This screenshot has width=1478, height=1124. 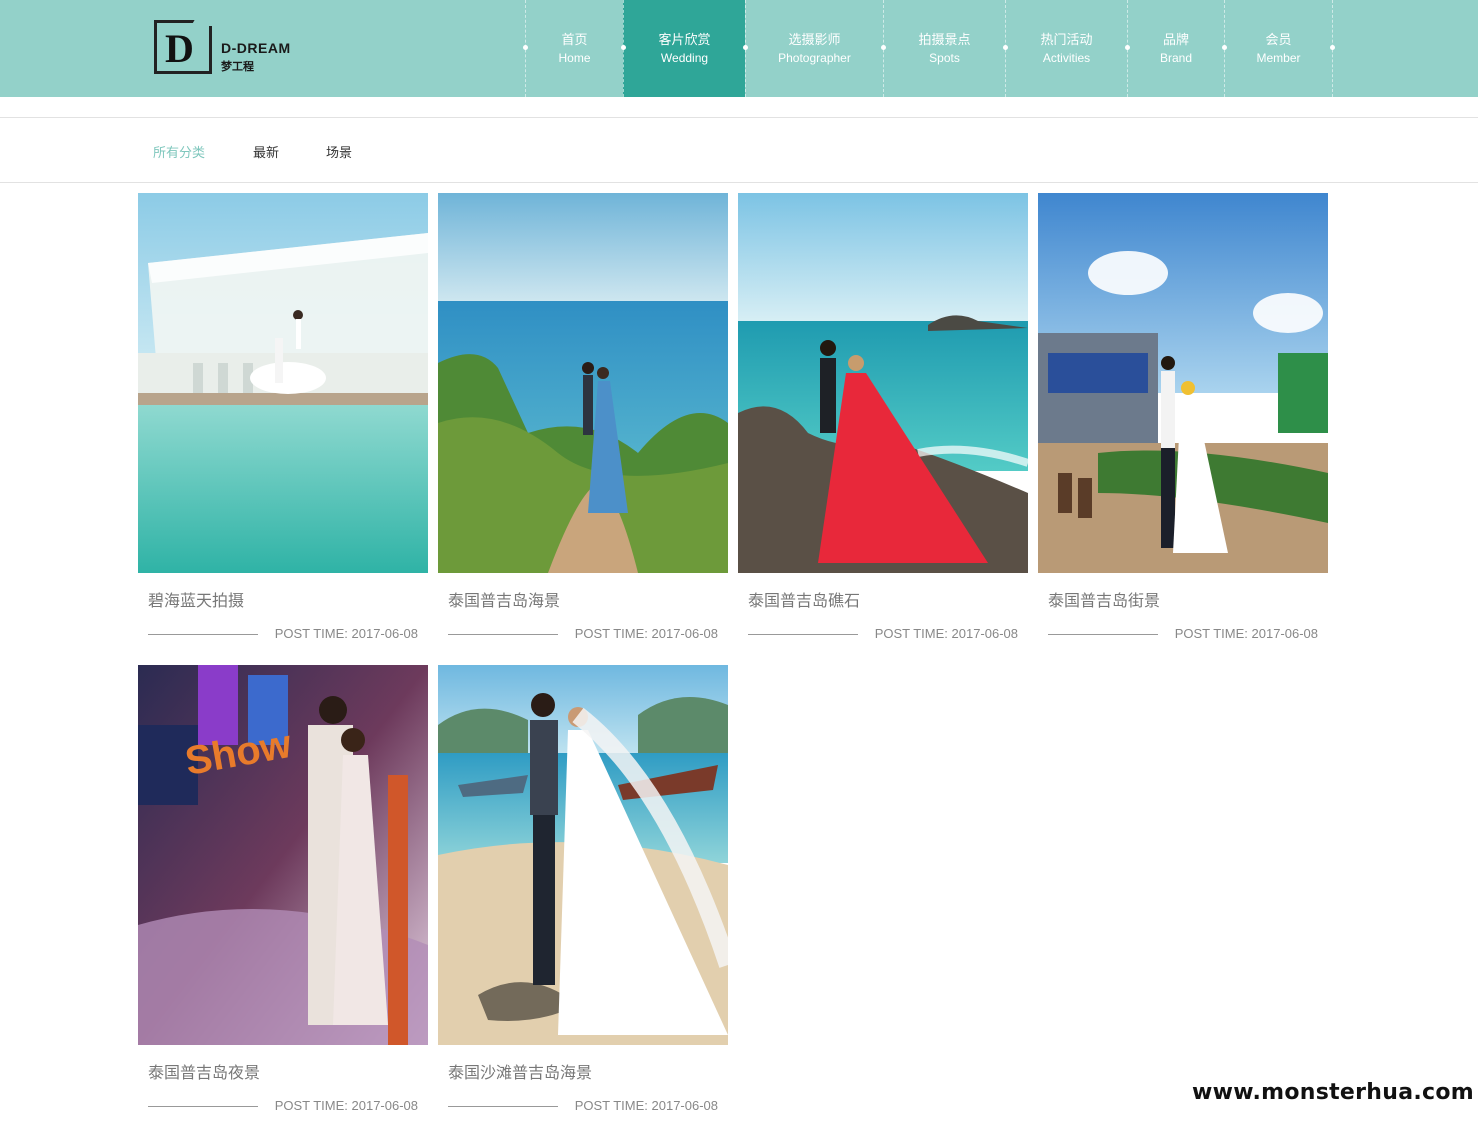 What do you see at coordinates (1332, 1092) in the screenshot?
I see `site-watermark: www.monsterhua.com` at bounding box center [1332, 1092].